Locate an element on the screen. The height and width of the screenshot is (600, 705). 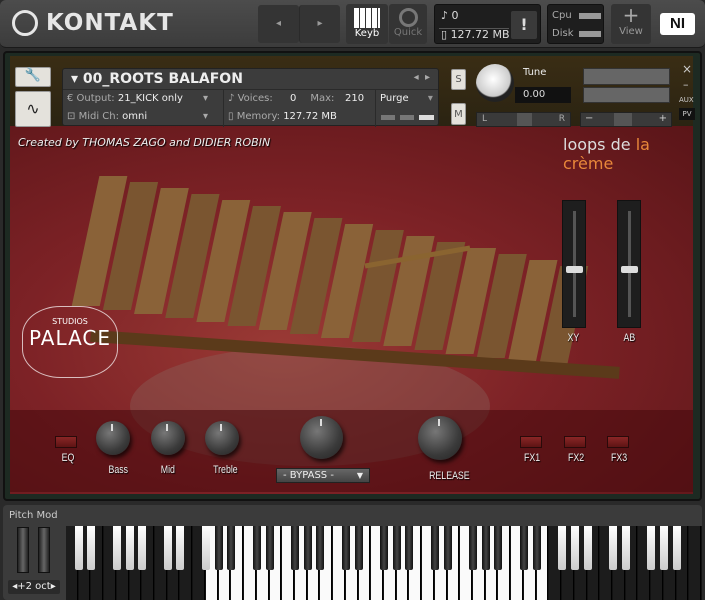
app-title: KONTAKT is located at coordinates (110, 23).